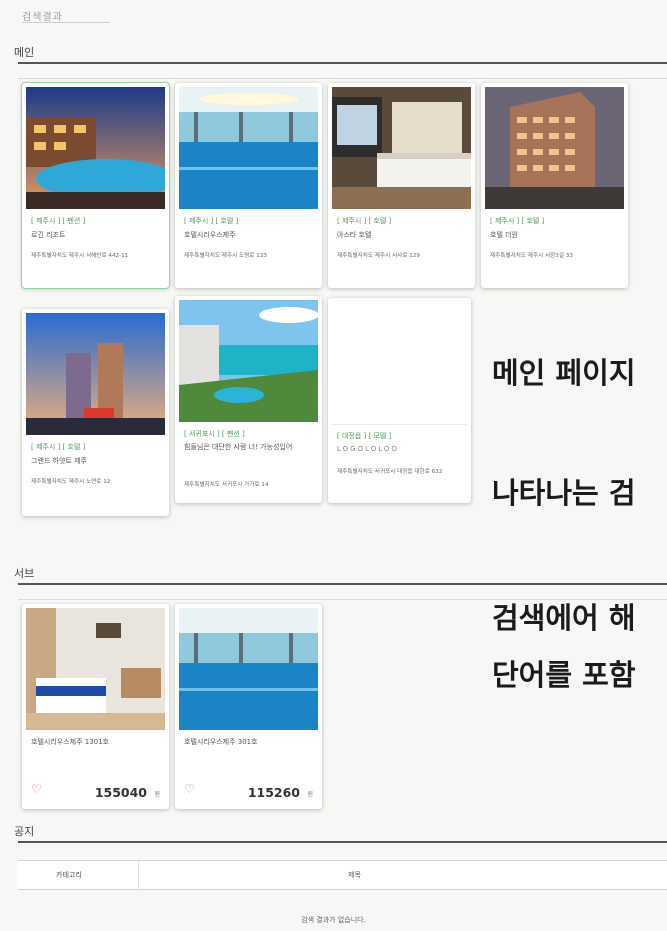 Image resolution: width=667 pixels, height=931 pixels. What do you see at coordinates (342, 78) in the screenshot?
I see `section-main-subrule` at bounding box center [342, 78].